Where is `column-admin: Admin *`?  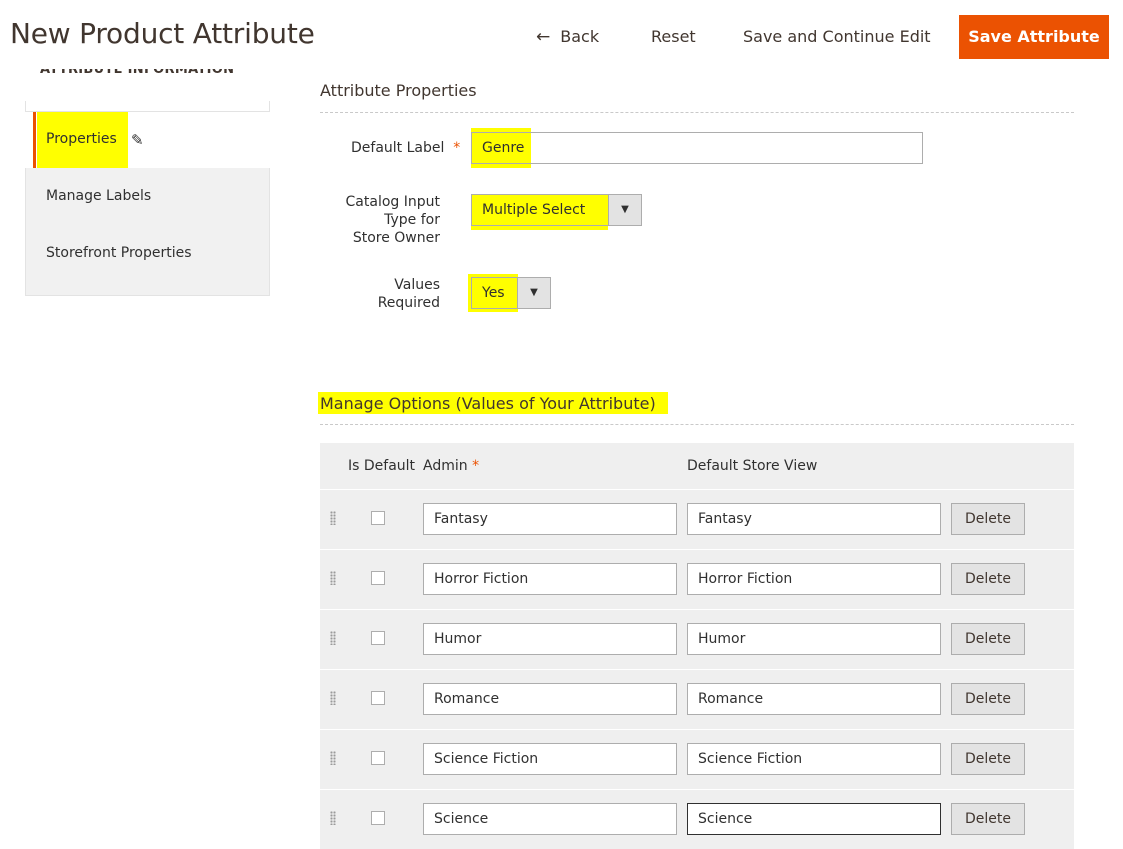
column-admin: Admin * is located at coordinates (451, 466).